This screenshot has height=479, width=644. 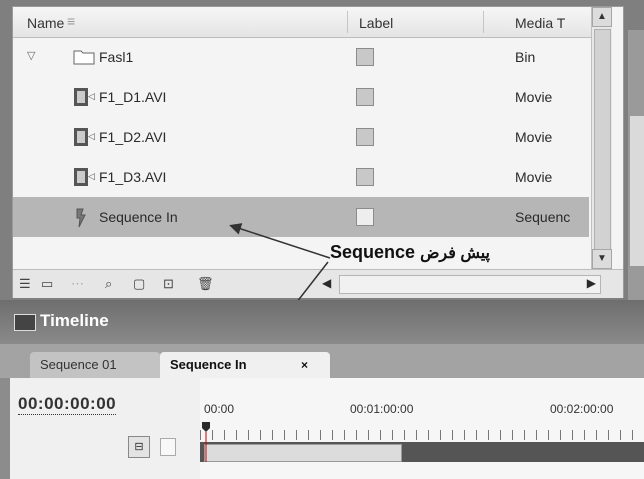 I want to click on close-icon: ×, so click(x=304, y=365).